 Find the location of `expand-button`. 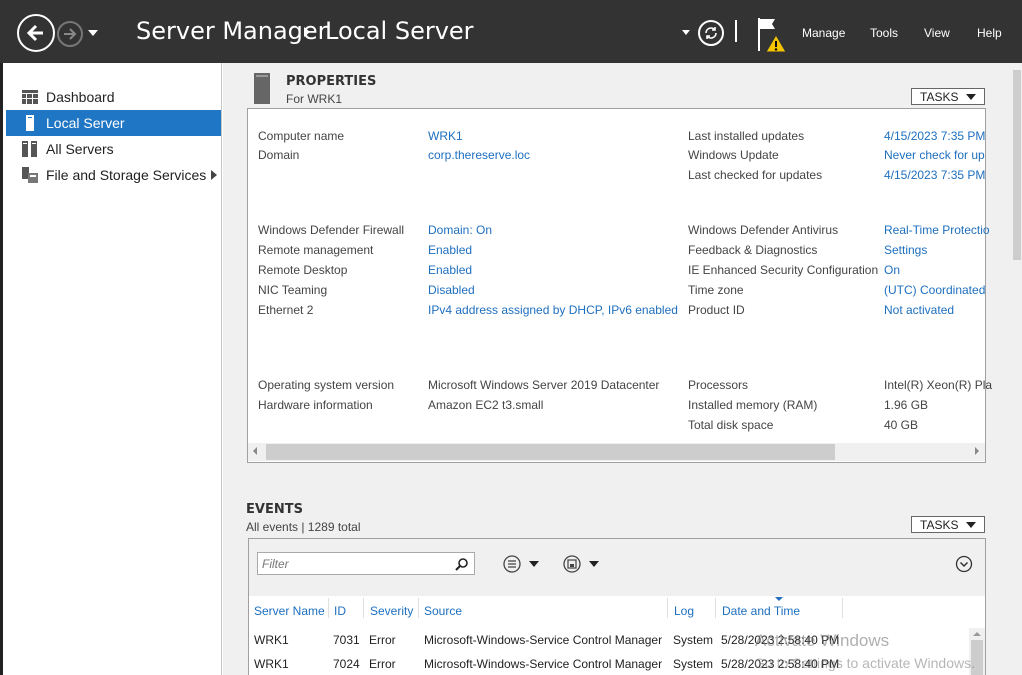

expand-button is located at coordinates (964, 564).